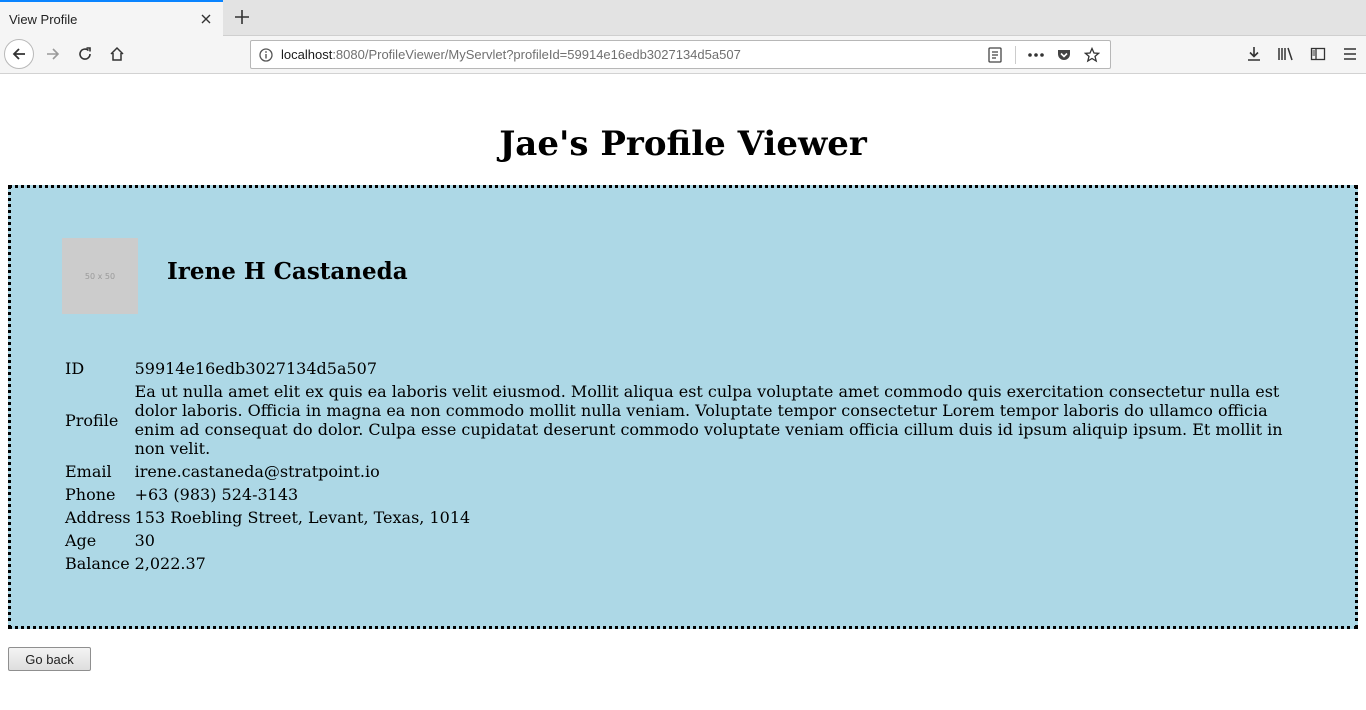 The image size is (1366, 710). Describe the element at coordinates (684, 494) in the screenshot. I see `table-row: Phone +63 (983) 524-3143` at that location.